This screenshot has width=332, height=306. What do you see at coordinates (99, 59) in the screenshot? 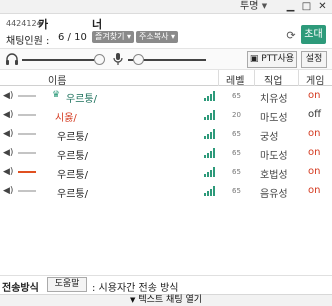
I see `output-volume-slider` at bounding box center [99, 59].